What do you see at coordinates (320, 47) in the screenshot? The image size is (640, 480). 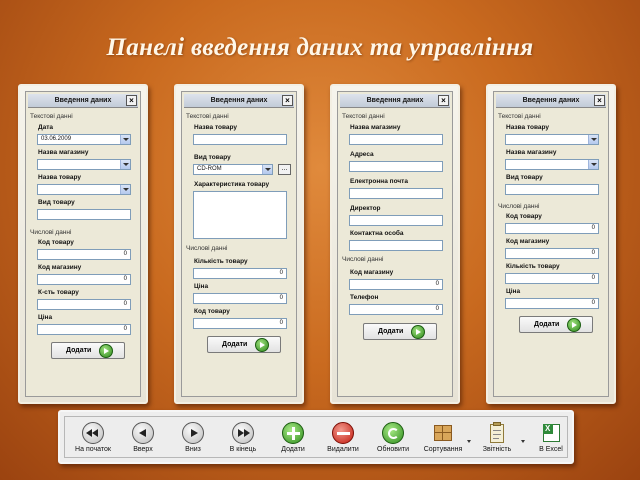 I see `slide-title: Панелі введення даних та управління` at bounding box center [320, 47].